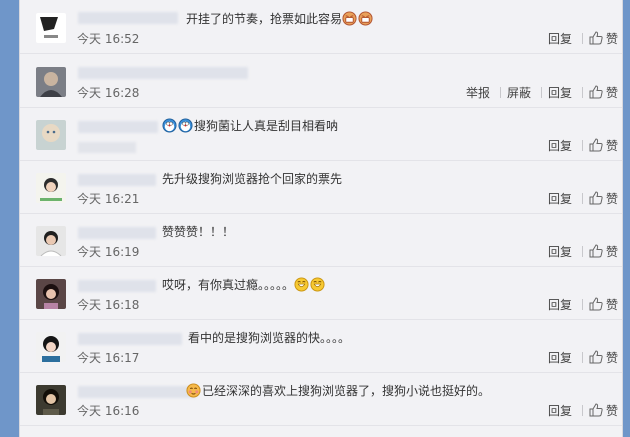  I want to click on comment-item: 今天 16:28 举报 屏蔽 回复 赞, so click(321, 81).